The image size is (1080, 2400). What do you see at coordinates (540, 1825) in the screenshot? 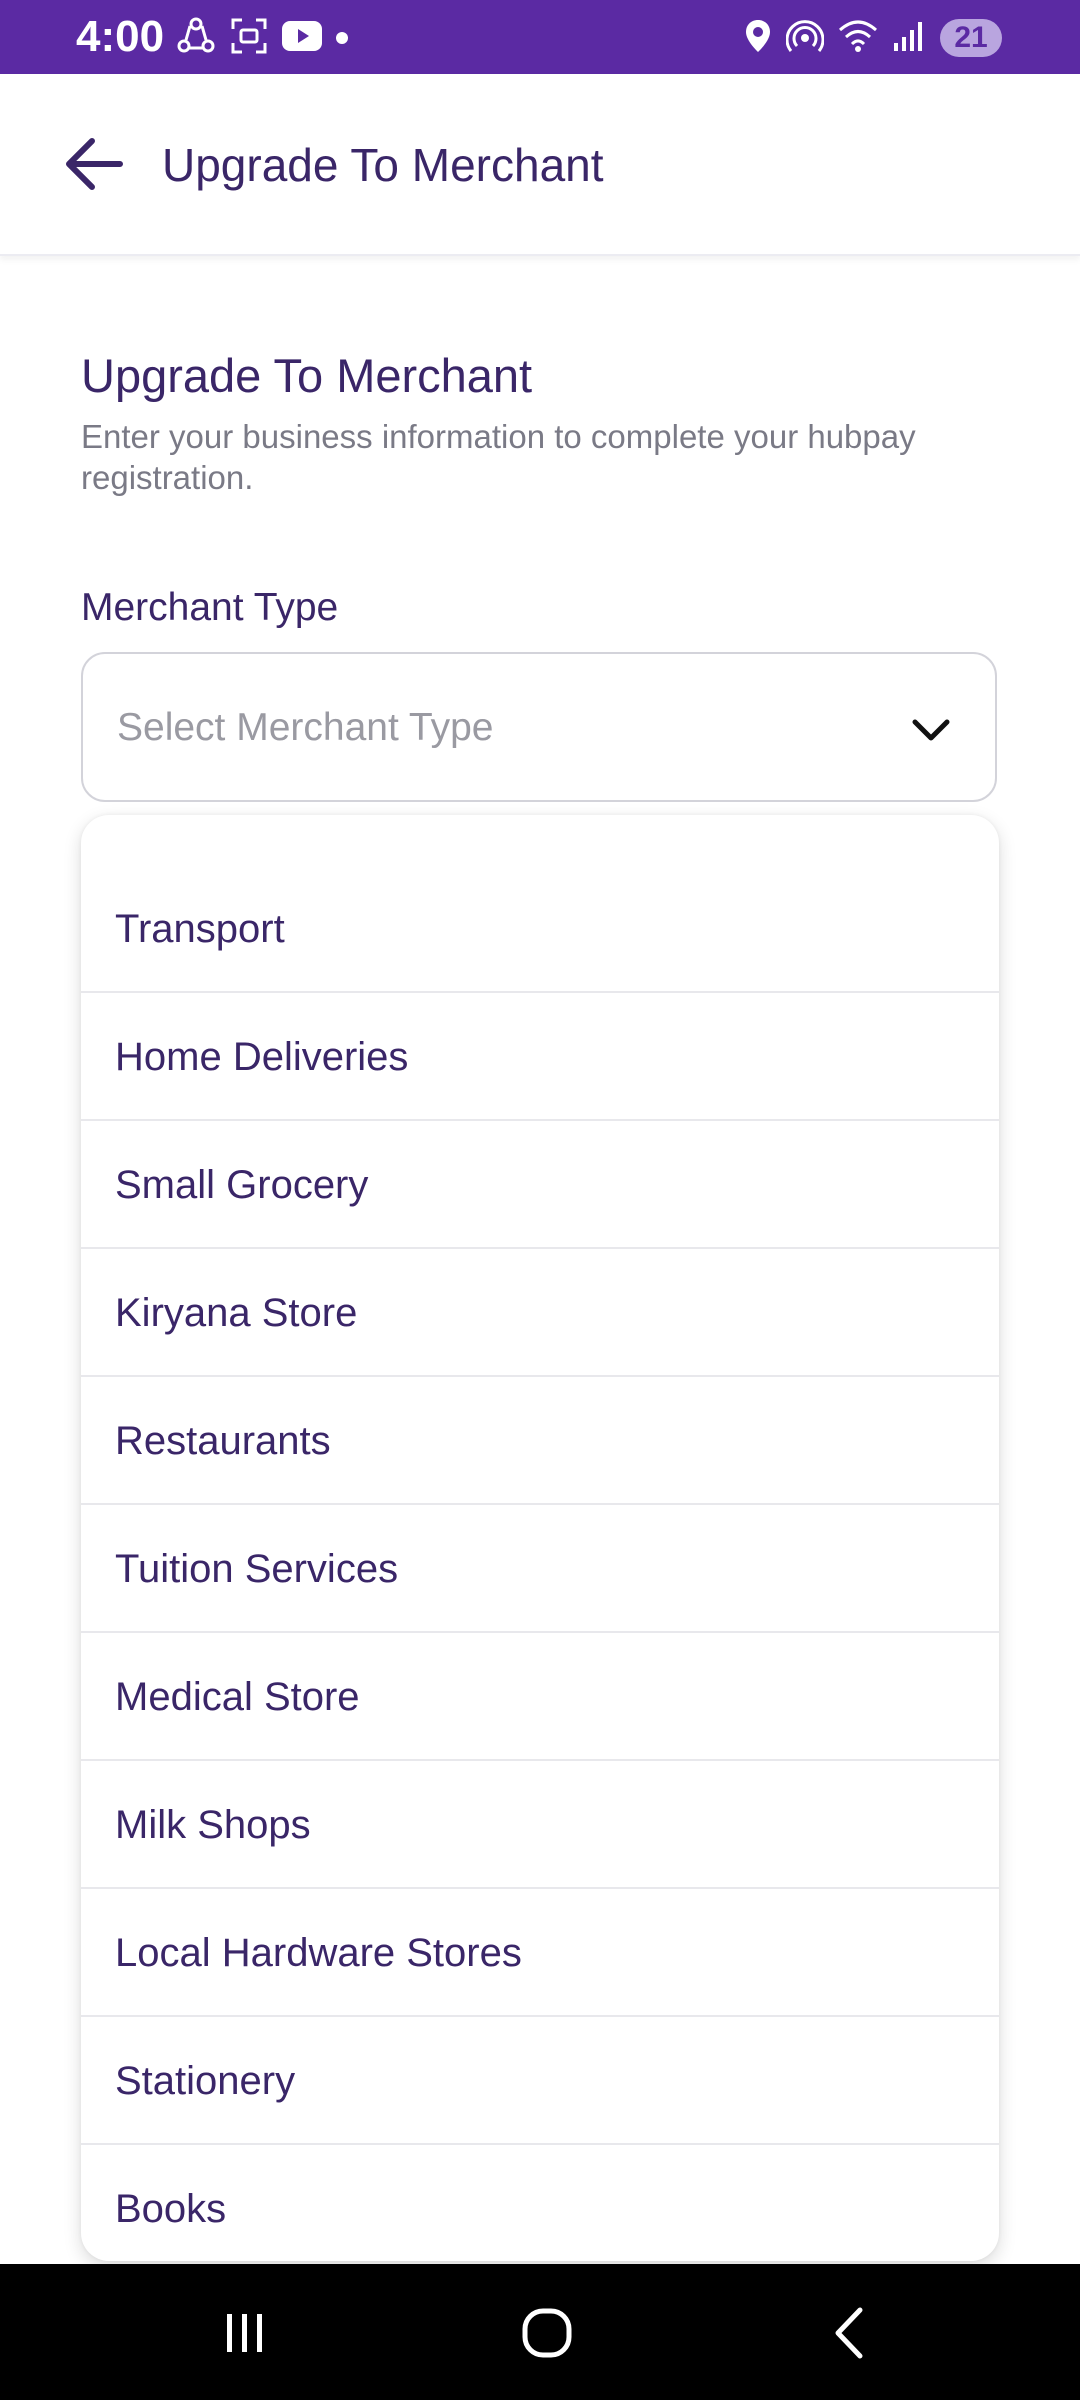
I see `dropdown-option-milk-shops: Milk Shops` at bounding box center [540, 1825].